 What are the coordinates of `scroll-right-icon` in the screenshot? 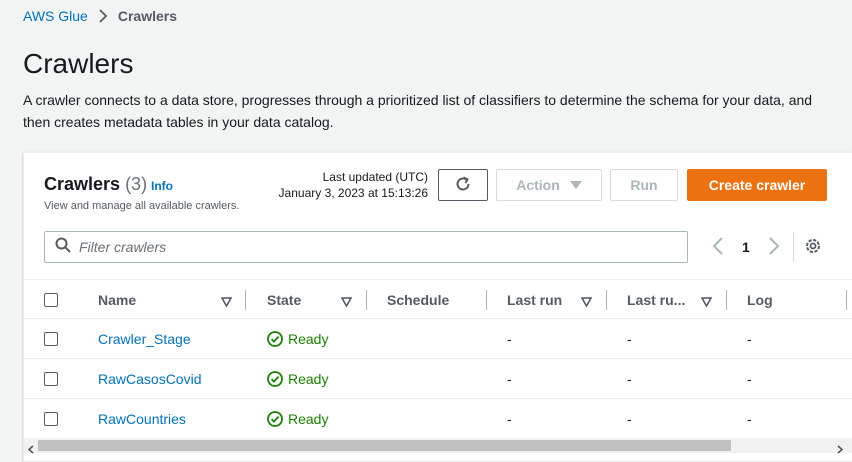 It's located at (840, 450).